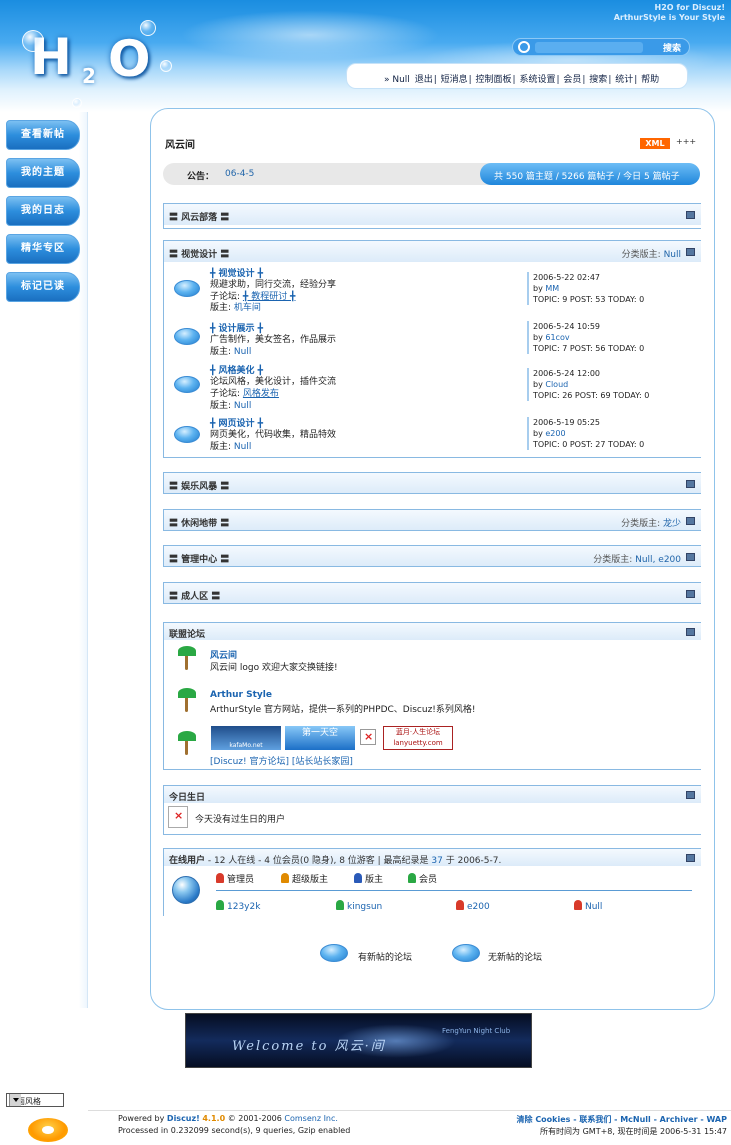  What do you see at coordinates (33, 41) in the screenshot?
I see `bubble-decoration` at bounding box center [33, 41].